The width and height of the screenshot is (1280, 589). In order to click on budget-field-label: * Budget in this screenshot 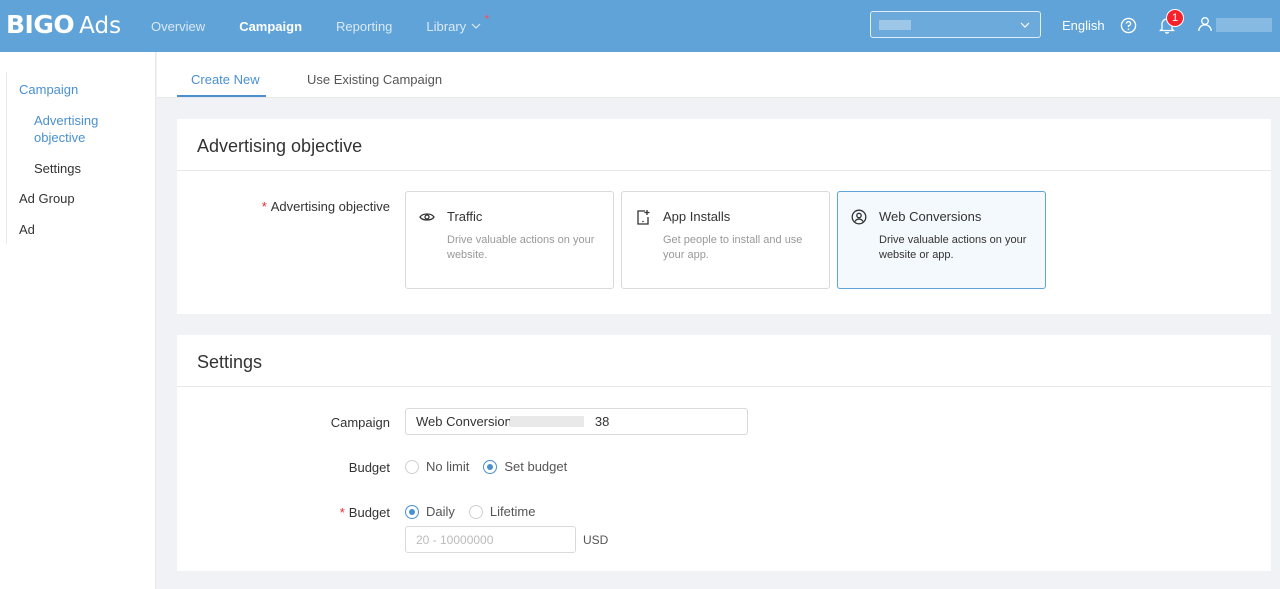, I will do `click(290, 512)`.